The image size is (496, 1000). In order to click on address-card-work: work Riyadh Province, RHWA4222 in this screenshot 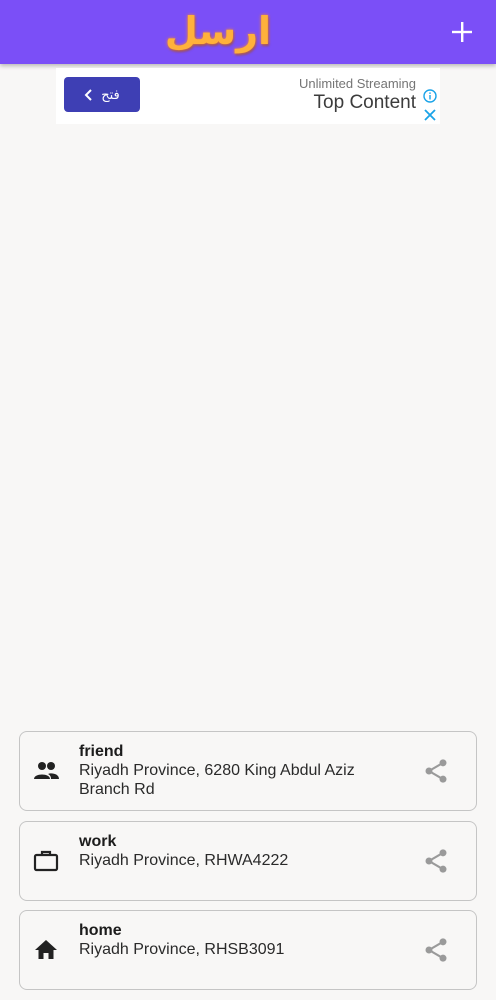, I will do `click(248, 861)`.